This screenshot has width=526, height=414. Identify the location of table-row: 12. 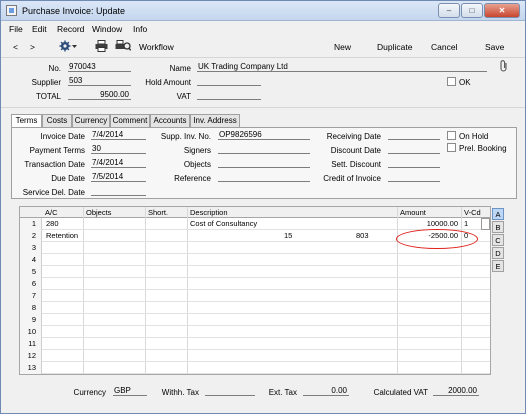
(255, 356).